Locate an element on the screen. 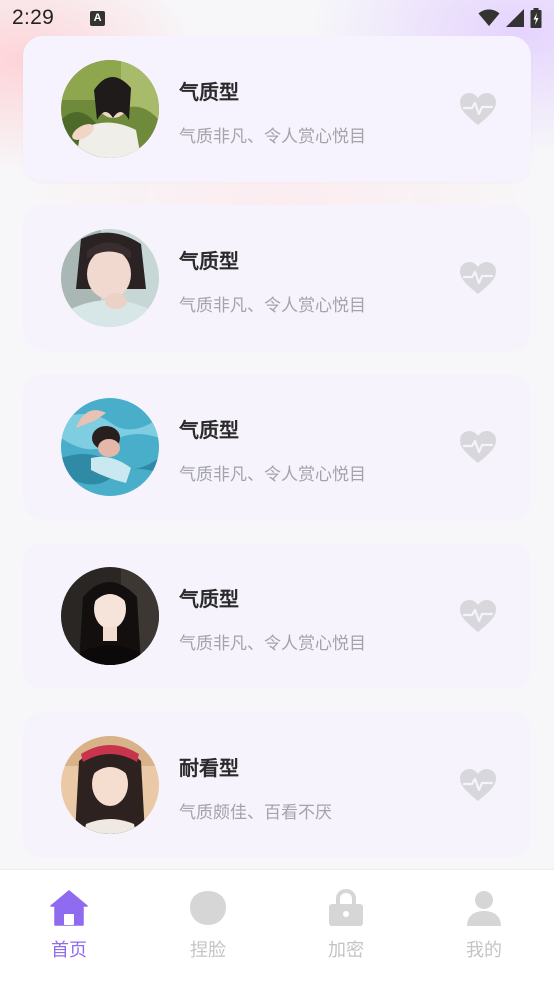 This screenshot has width=554, height=985. status-time: 2:29 is located at coordinates (33, 17).